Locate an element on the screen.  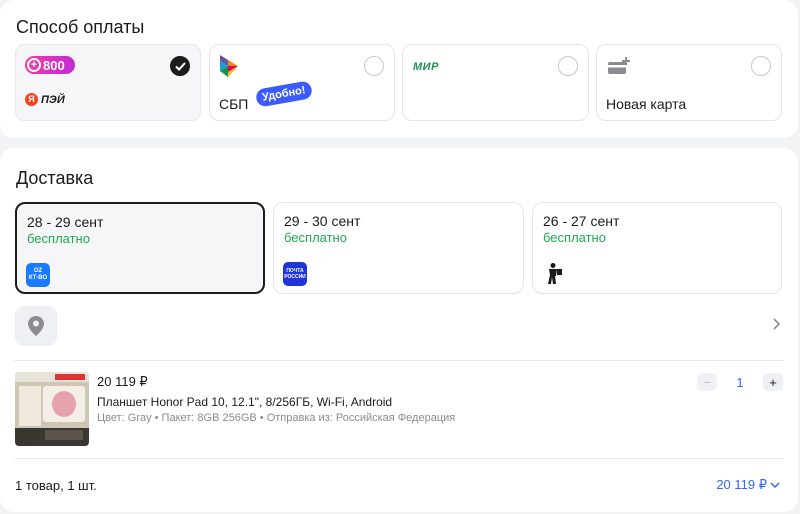
sbp-icon is located at coordinates (229, 66).